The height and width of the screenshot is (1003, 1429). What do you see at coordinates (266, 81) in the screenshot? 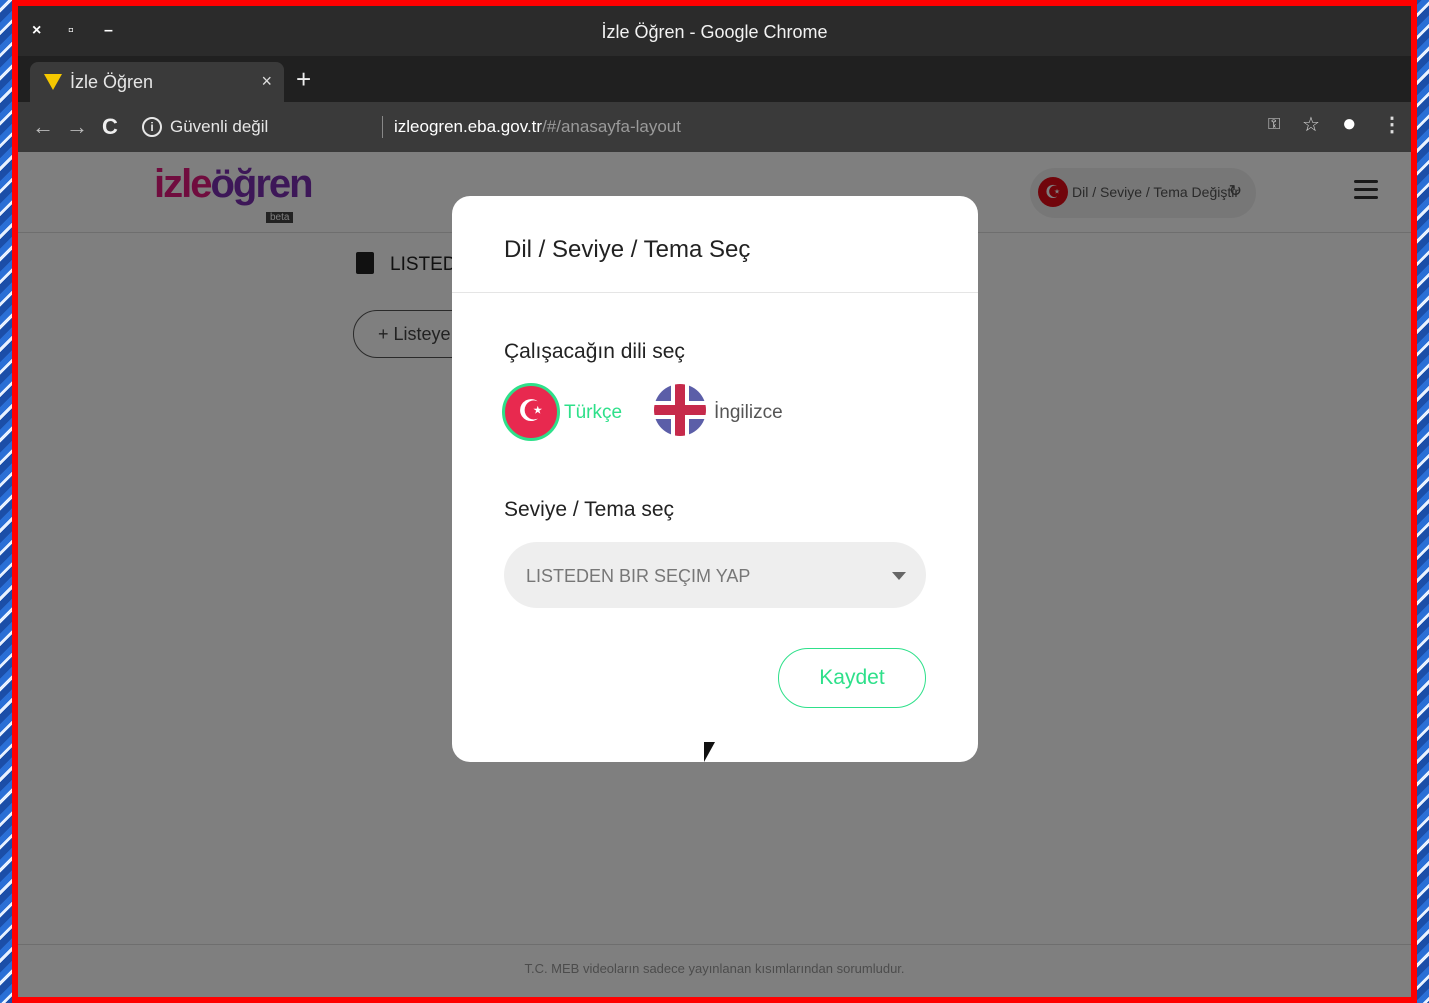
I see `tab-close-icon: ×` at bounding box center [266, 81].